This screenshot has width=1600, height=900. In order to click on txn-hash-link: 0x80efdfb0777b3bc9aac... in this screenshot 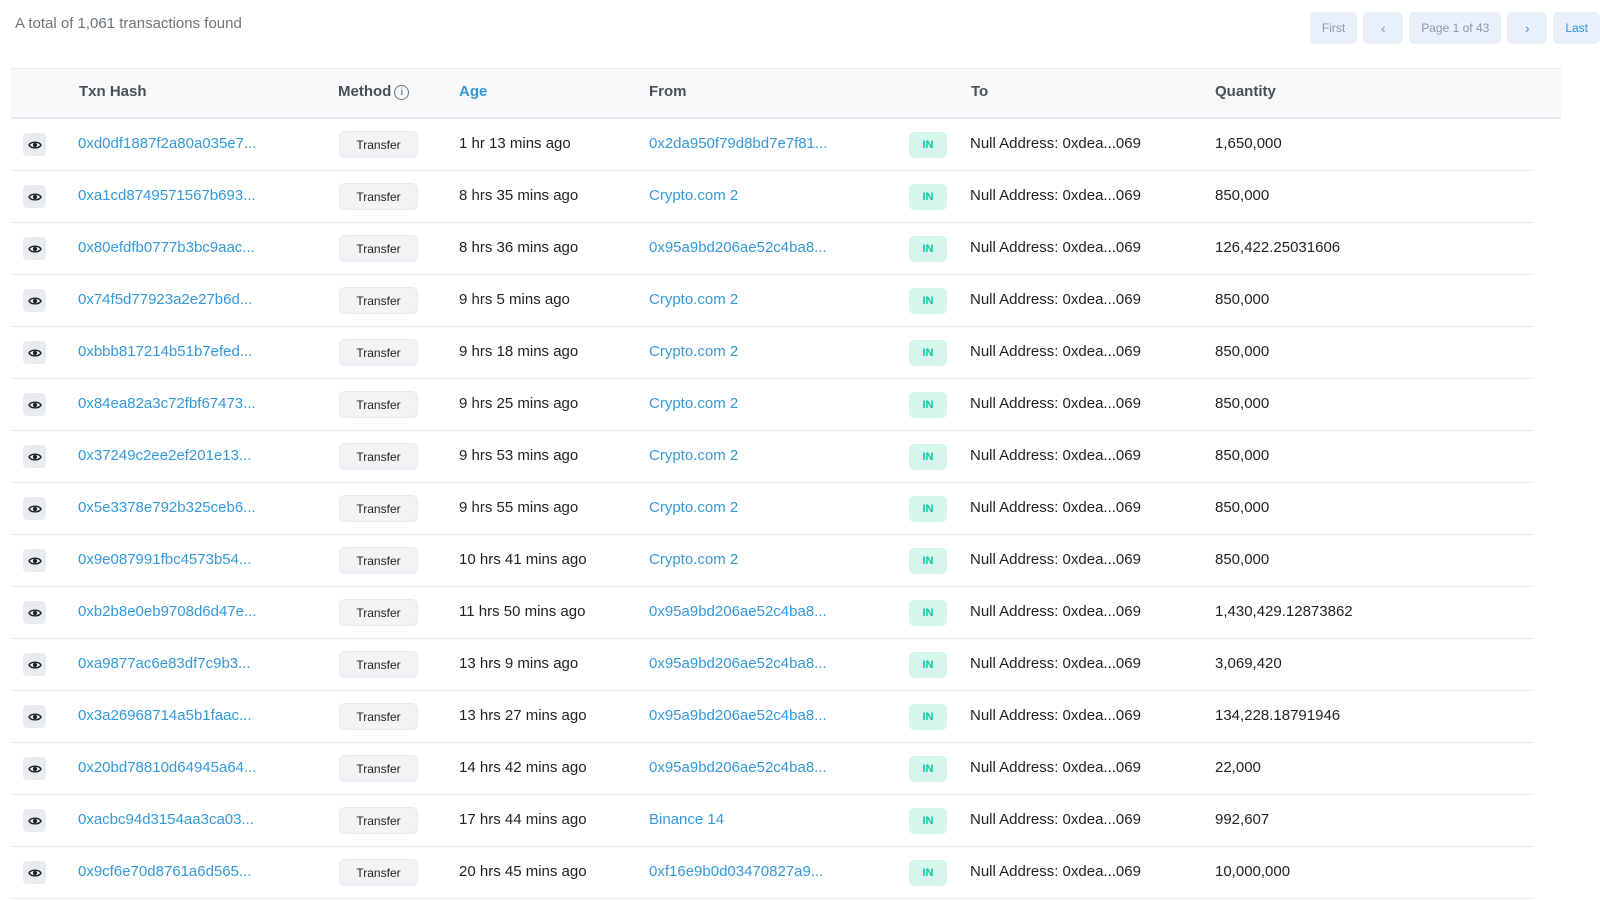, I will do `click(166, 247)`.